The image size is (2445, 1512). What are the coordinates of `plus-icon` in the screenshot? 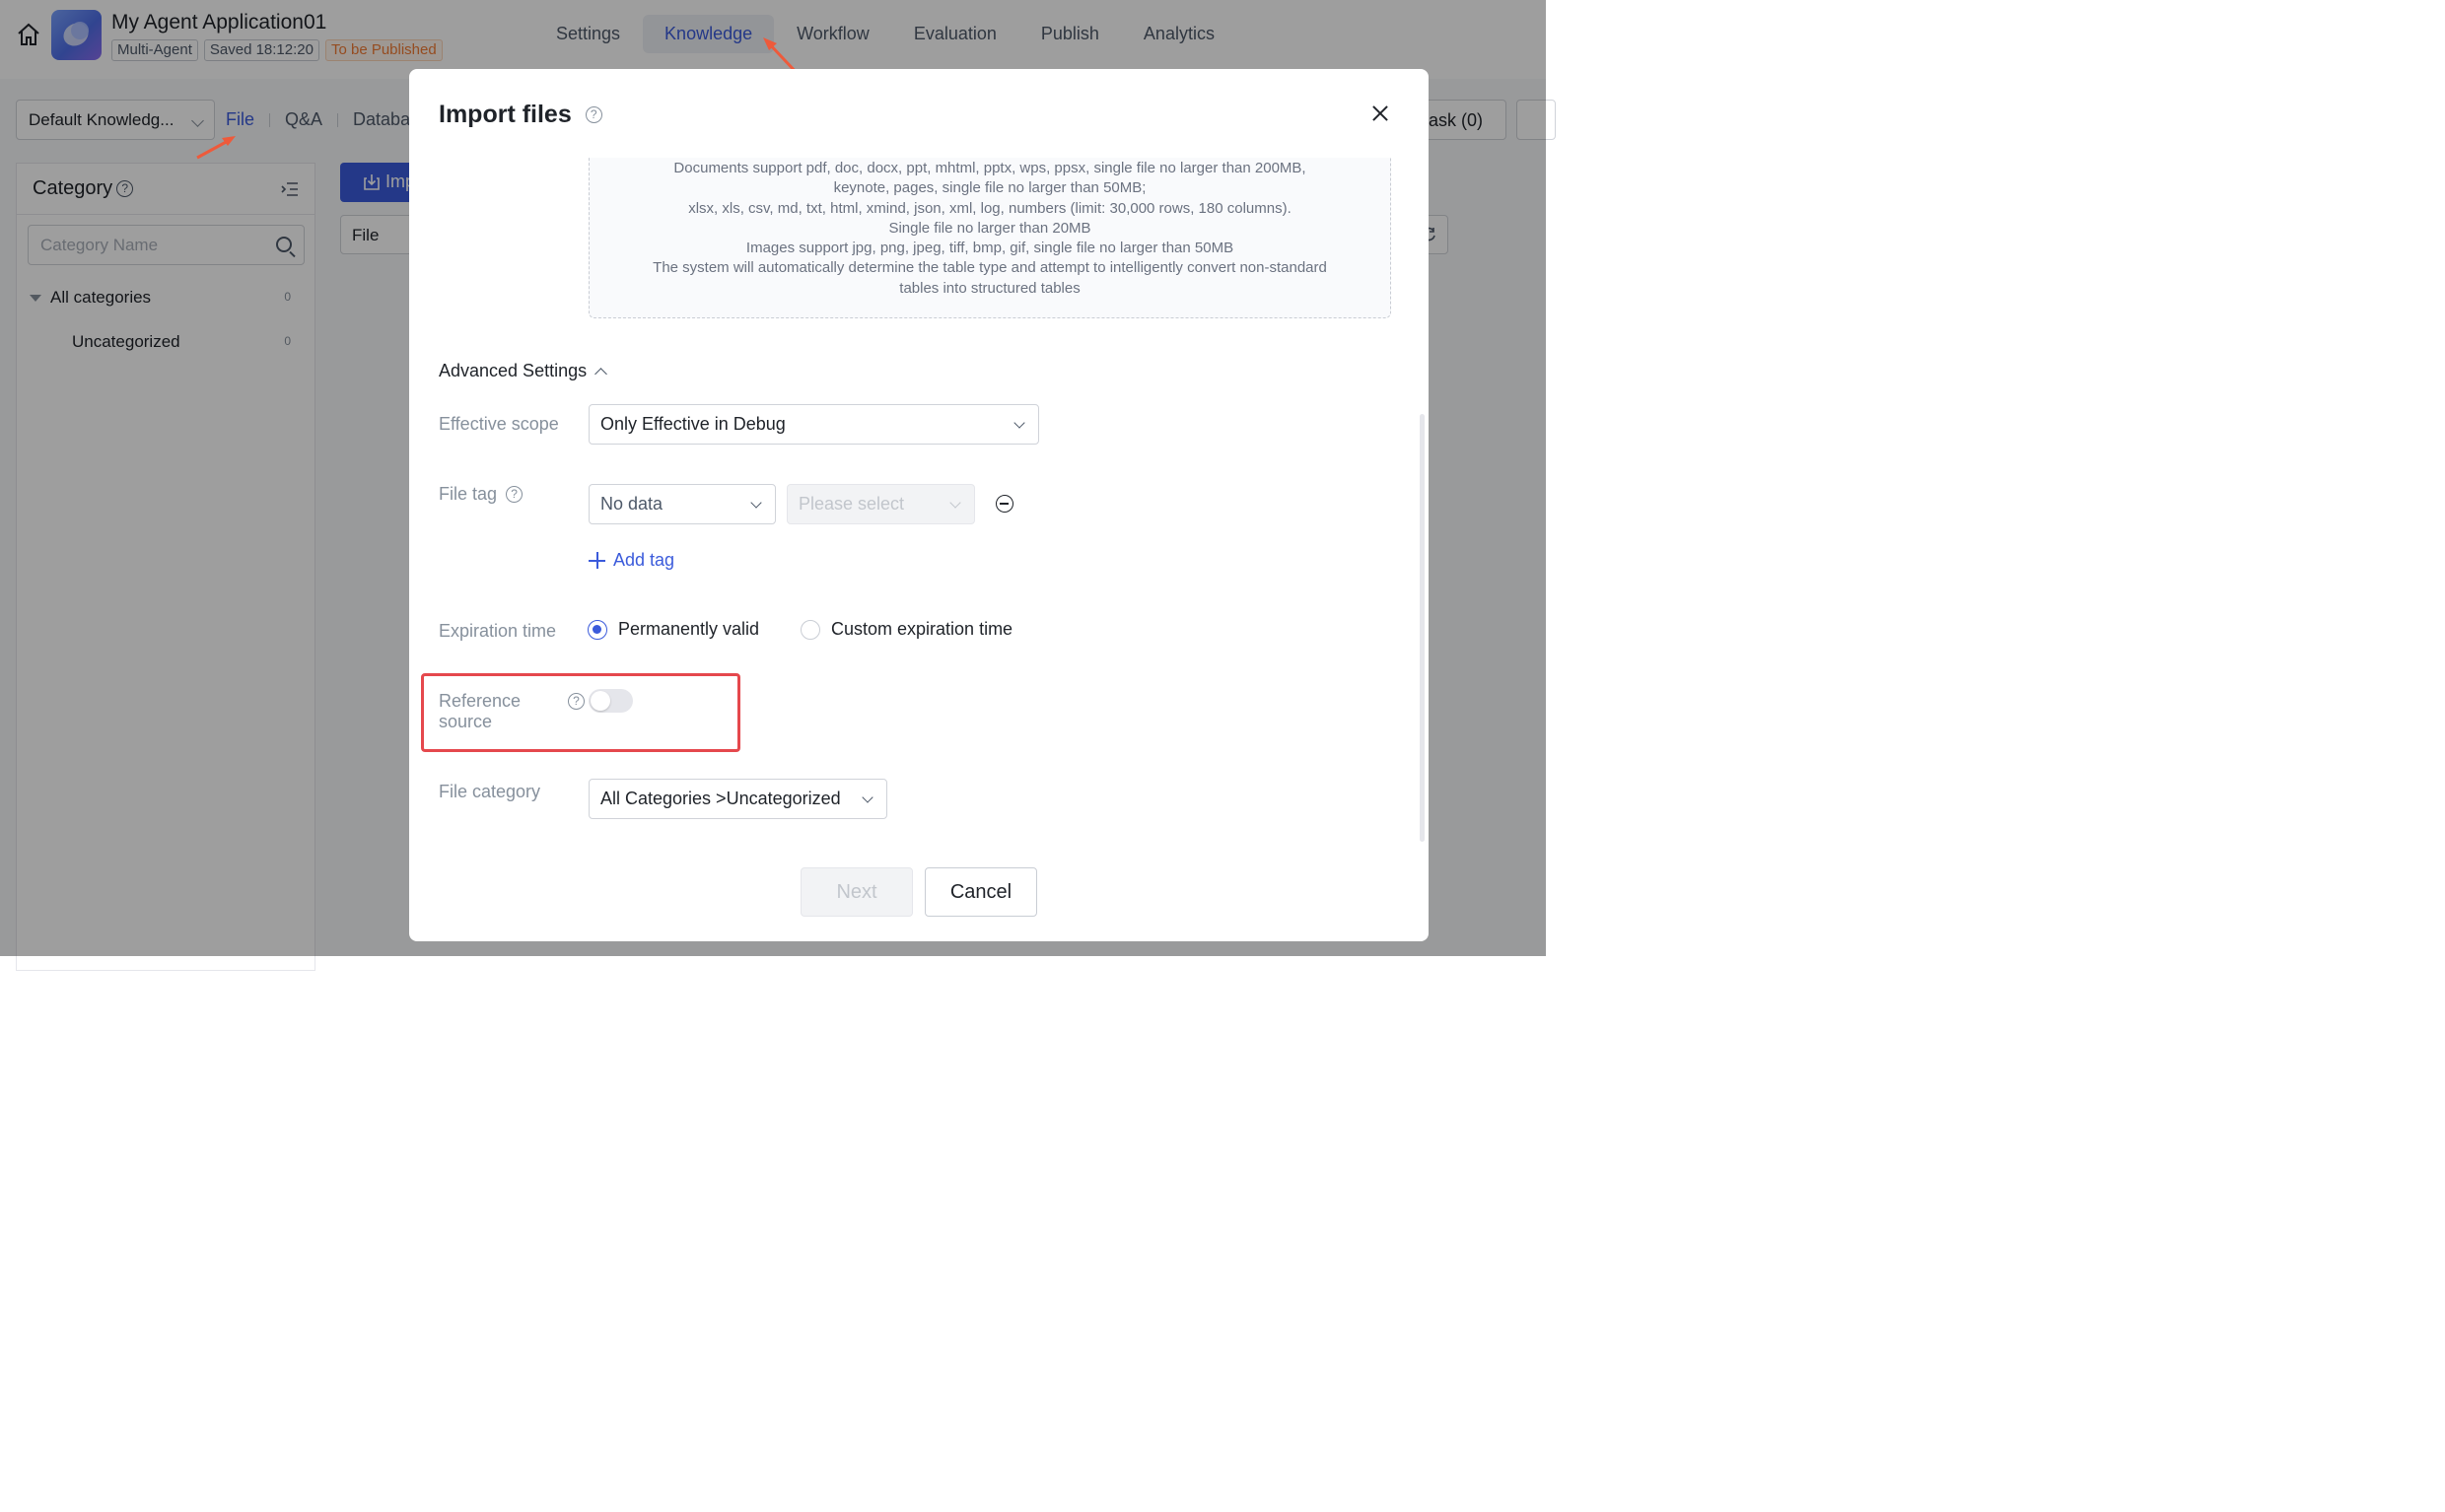 It's located at (597, 560).